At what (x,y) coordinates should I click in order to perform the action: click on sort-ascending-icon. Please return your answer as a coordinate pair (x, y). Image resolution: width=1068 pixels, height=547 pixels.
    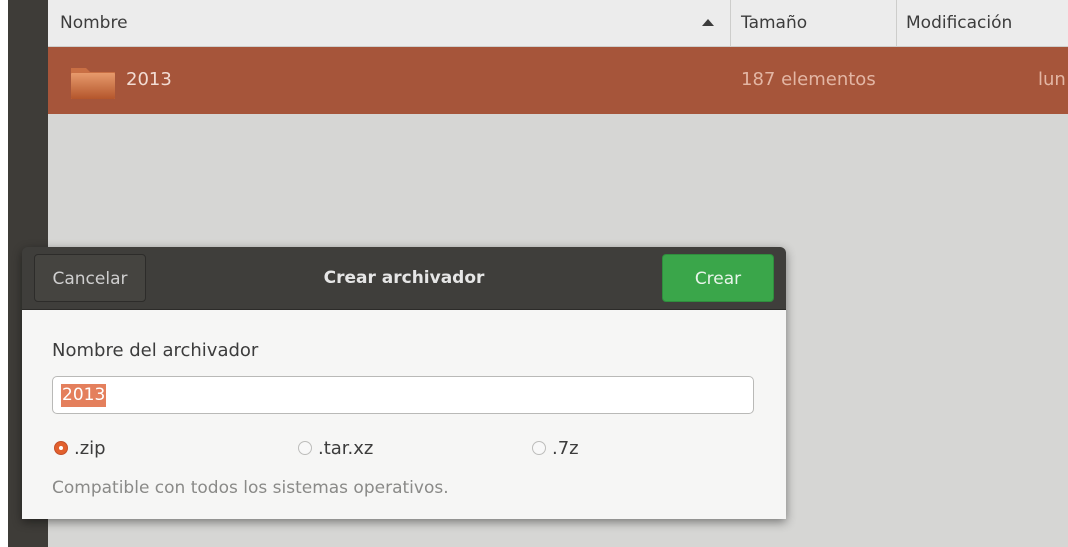
    Looking at the image, I should click on (708, 22).